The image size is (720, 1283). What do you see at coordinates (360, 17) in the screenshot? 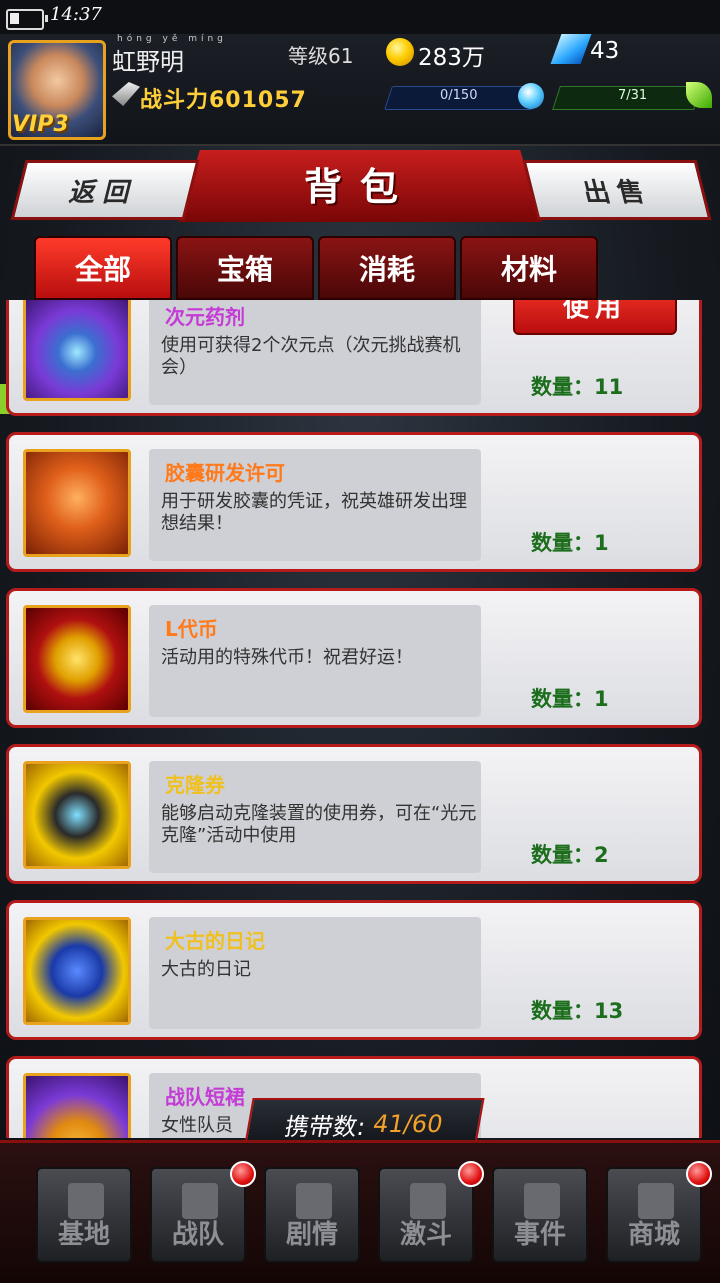
I see `status-bar: 14:37` at bounding box center [360, 17].